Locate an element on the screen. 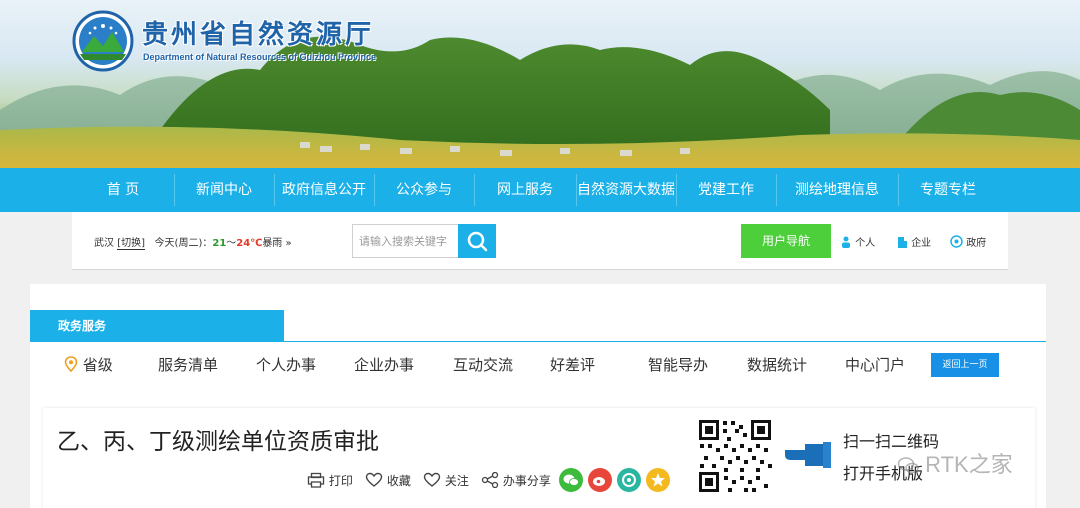  svc-personal: 个人办事 is located at coordinates (286, 364).